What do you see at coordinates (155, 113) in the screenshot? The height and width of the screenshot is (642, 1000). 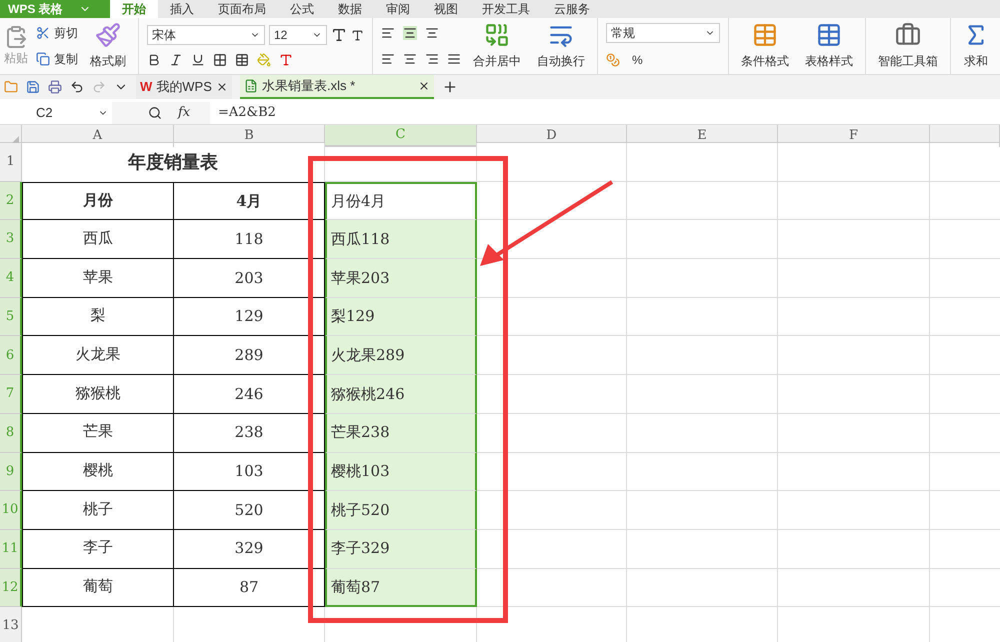 I see `zoom-icon` at bounding box center [155, 113].